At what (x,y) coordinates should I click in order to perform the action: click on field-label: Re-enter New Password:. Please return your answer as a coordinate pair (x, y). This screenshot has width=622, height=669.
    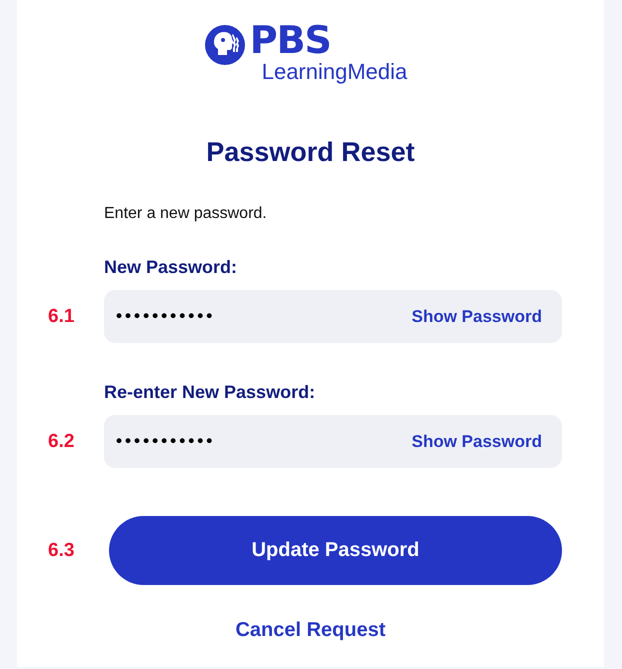
    Looking at the image, I should click on (210, 392).